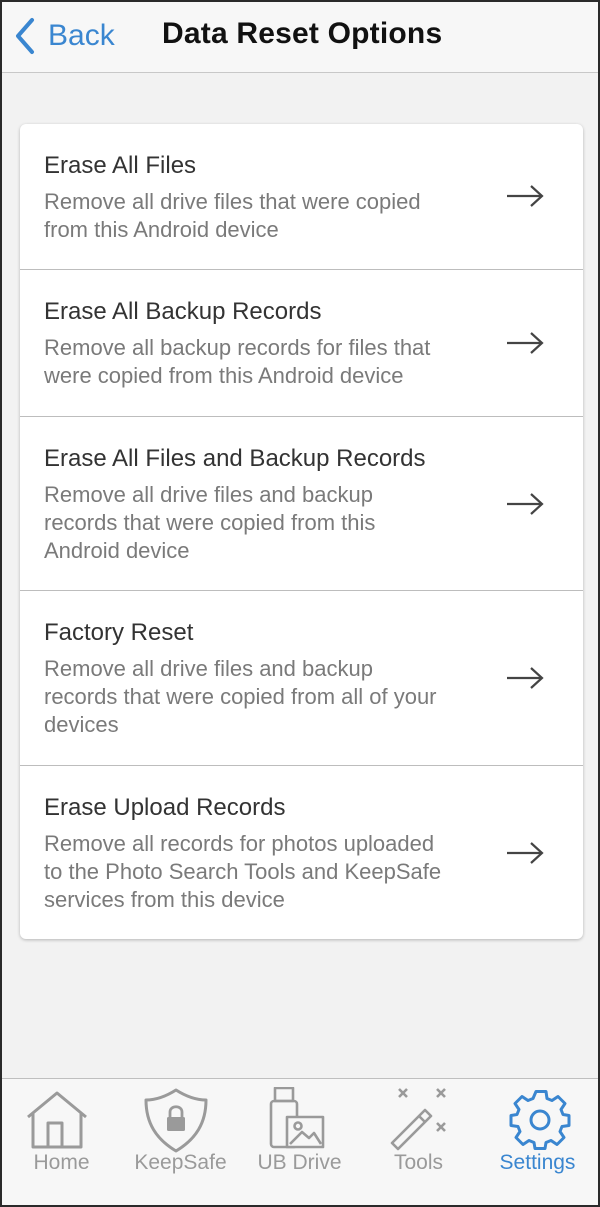 This screenshot has height=1207, width=600. I want to click on chevron-left-icon, so click(25, 36).